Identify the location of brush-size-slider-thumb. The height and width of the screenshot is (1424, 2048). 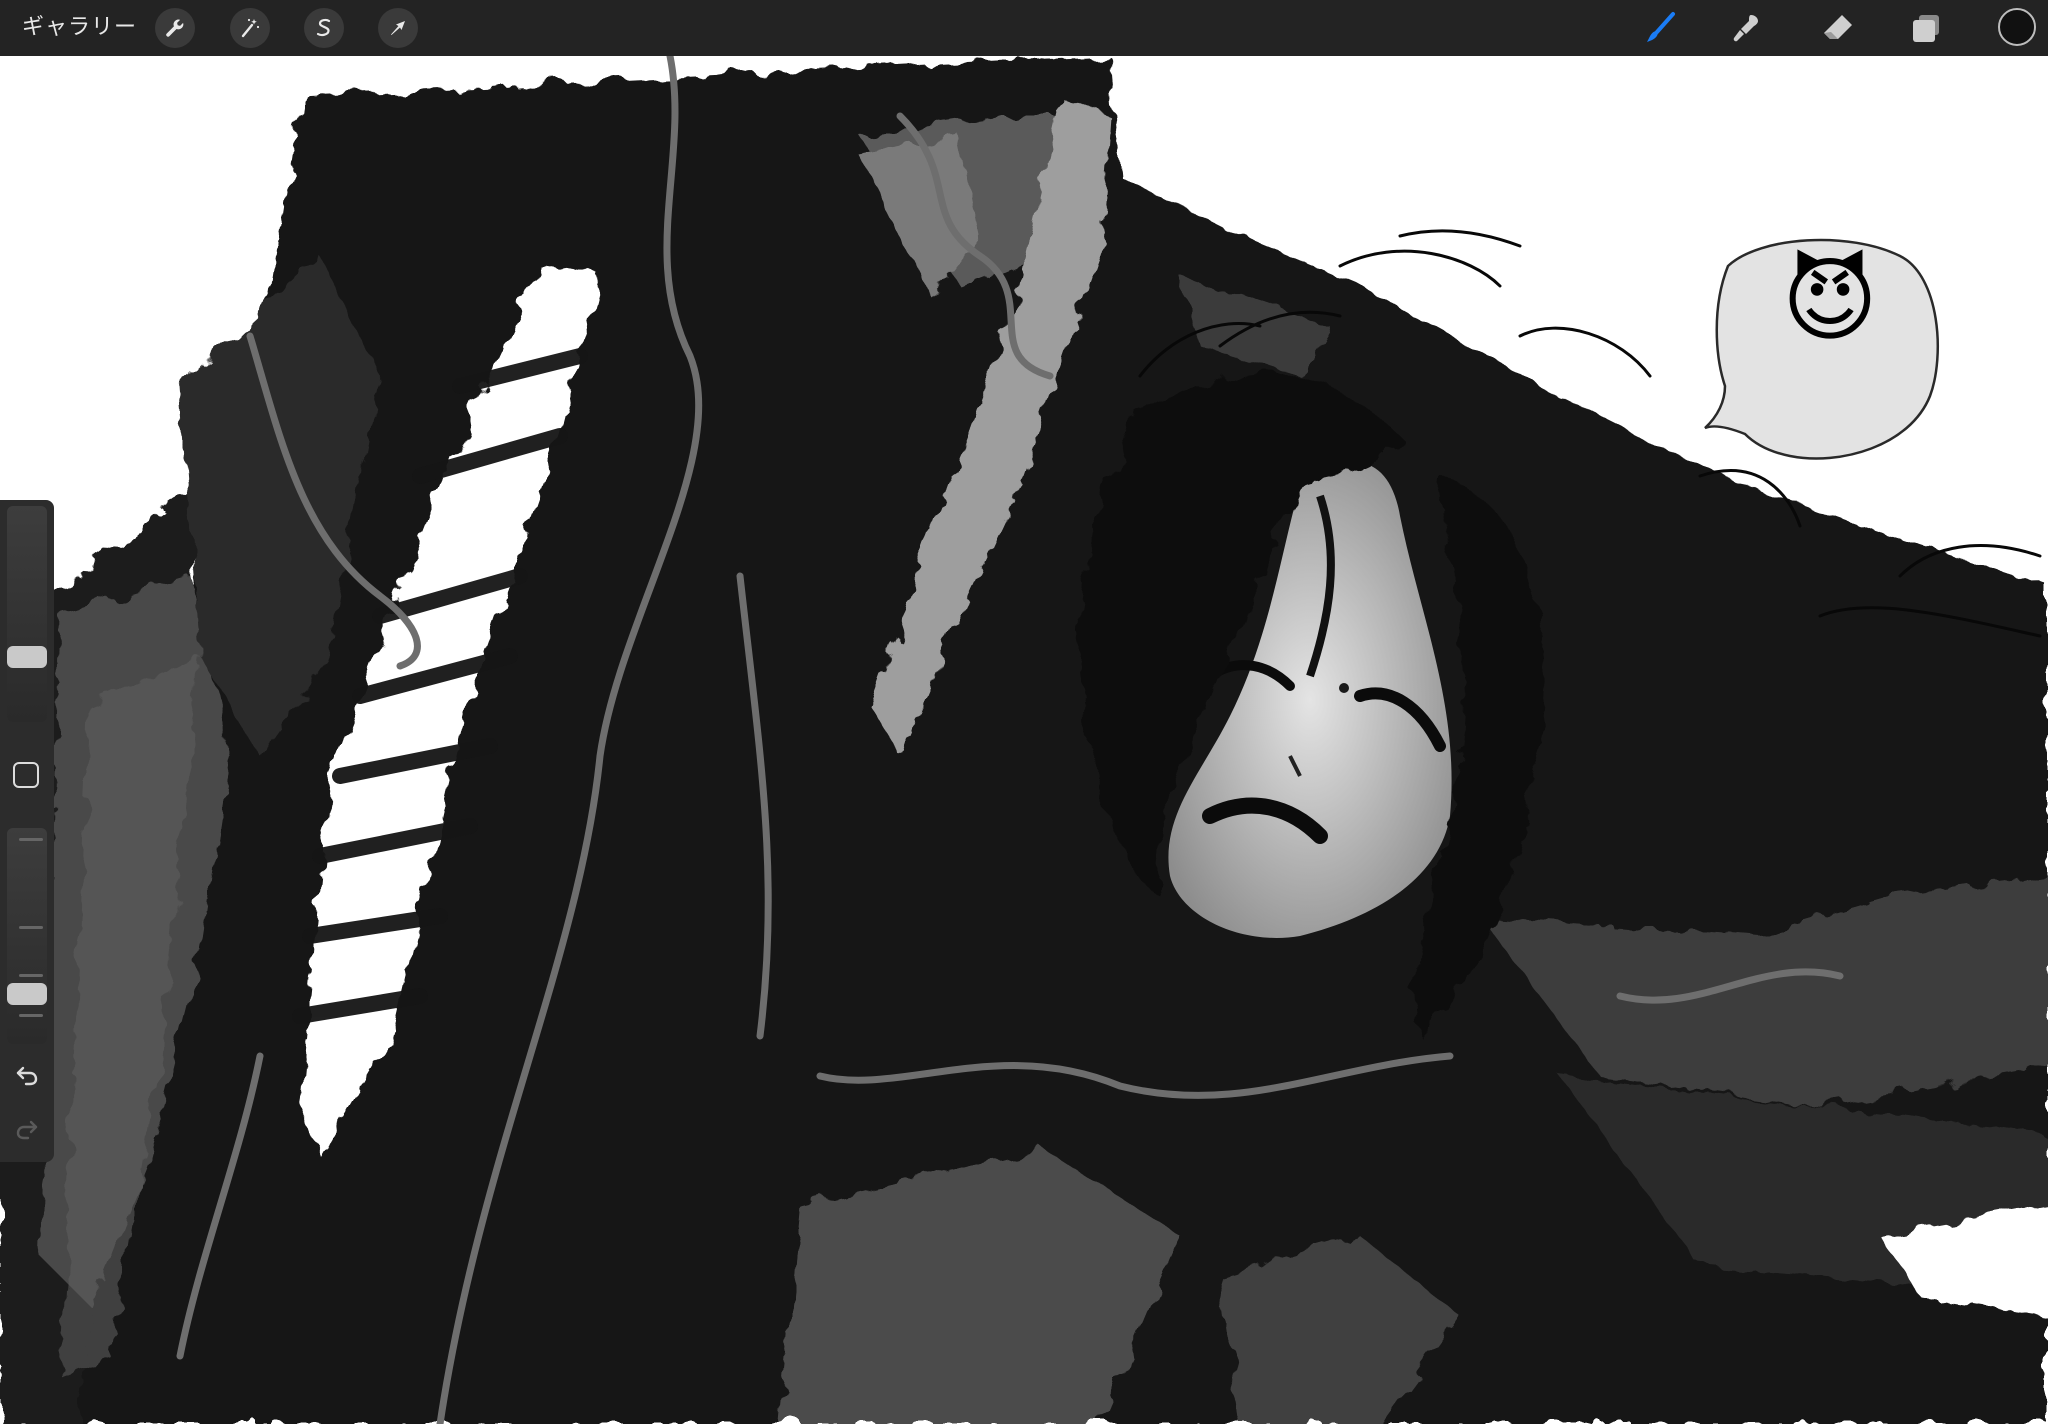
(27, 657).